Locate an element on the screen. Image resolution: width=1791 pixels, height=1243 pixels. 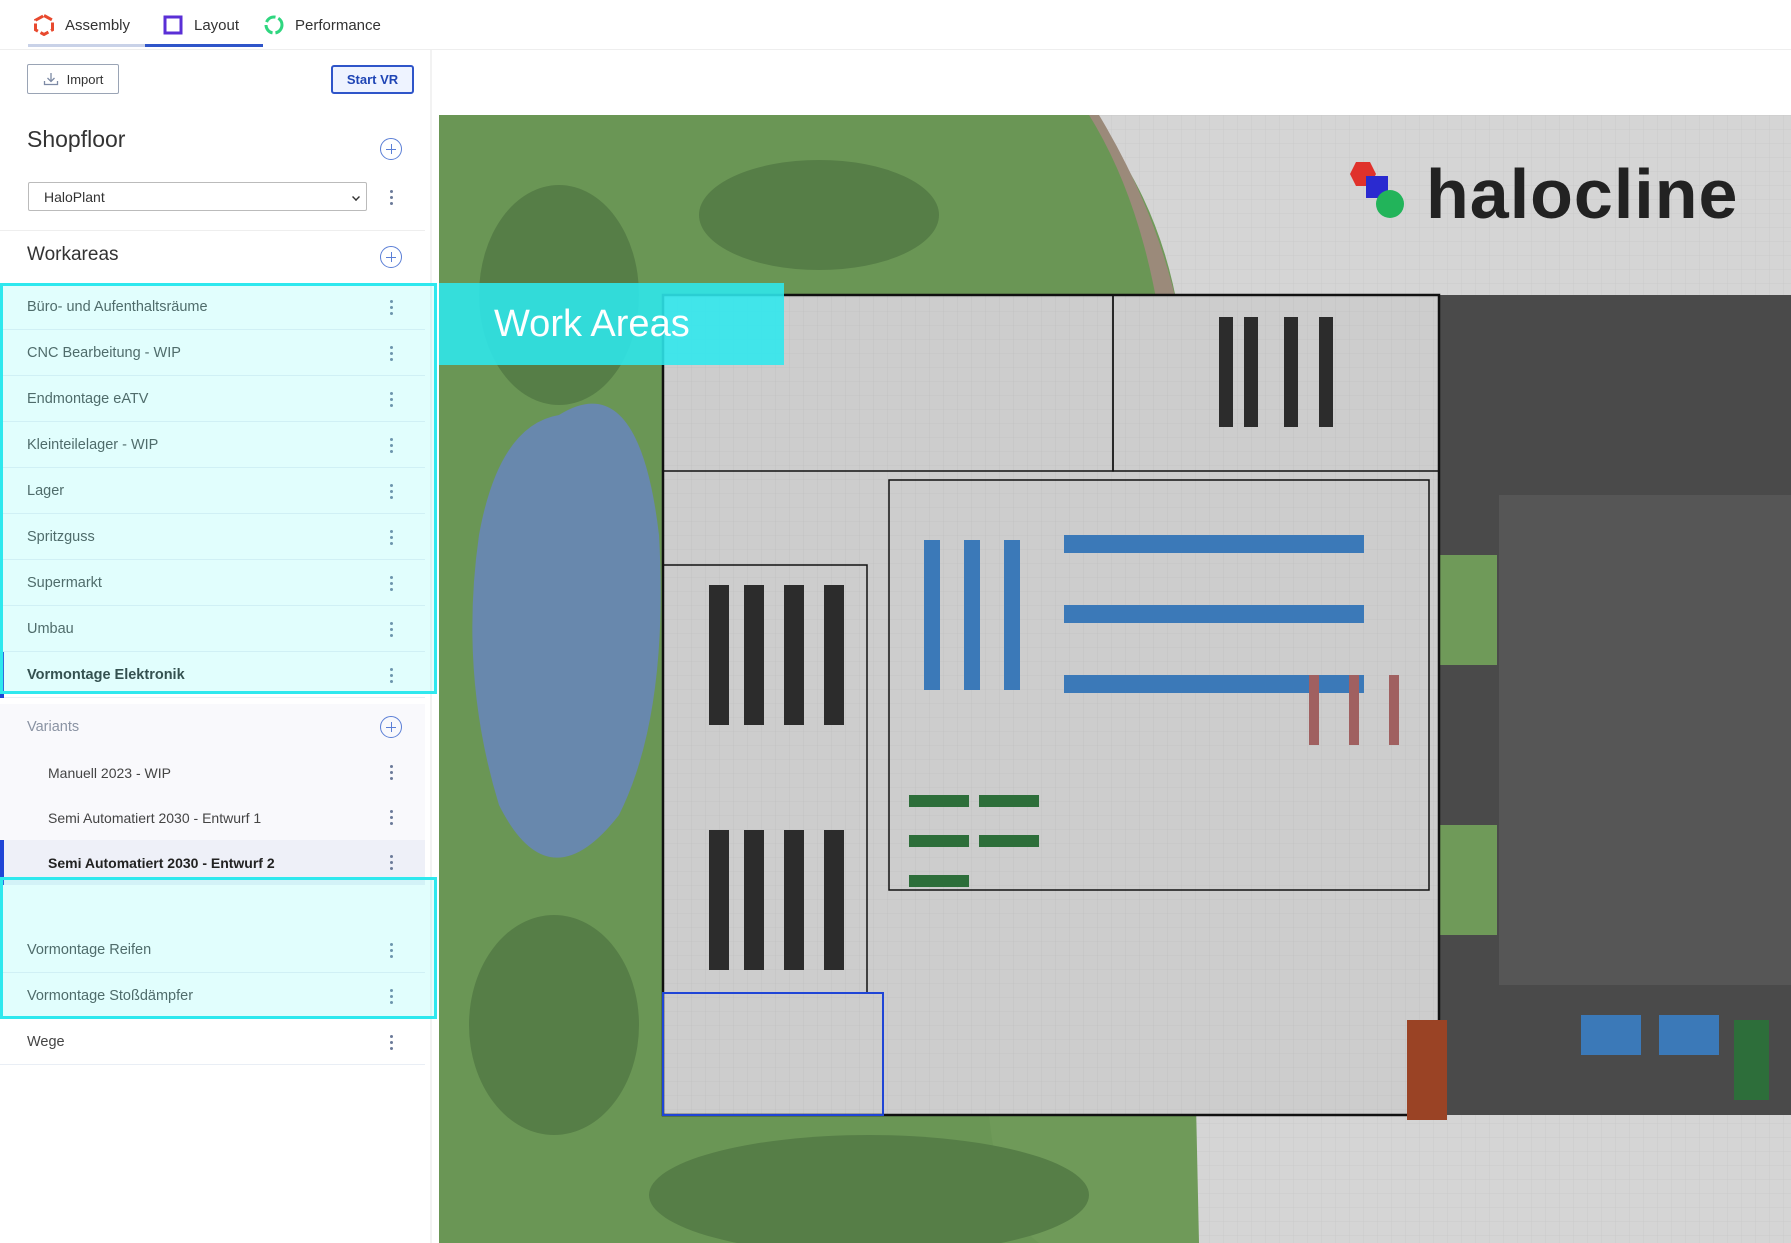
workarea-item: Lager is located at coordinates (212, 491).